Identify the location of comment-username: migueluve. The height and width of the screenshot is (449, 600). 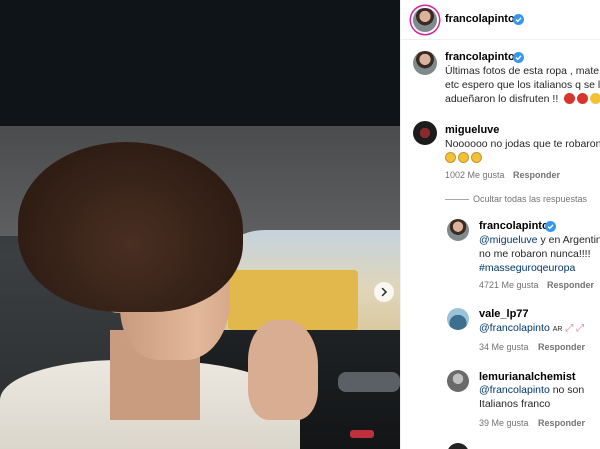
(472, 130).